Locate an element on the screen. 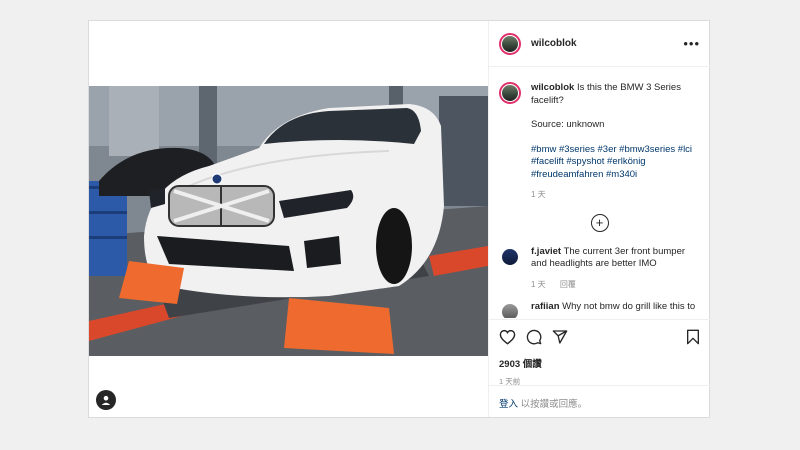 This screenshot has height=450, width=800. share-icon is located at coordinates (560, 339).